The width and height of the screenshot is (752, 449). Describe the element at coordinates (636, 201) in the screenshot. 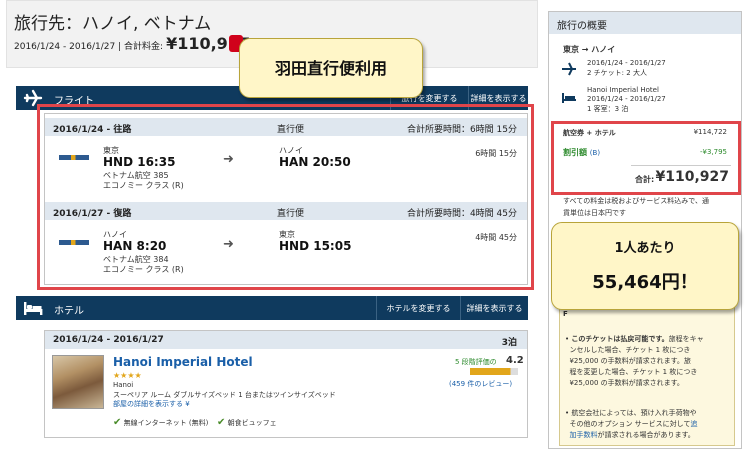

I see `tax-note-1: すべての料金は税およびサービス料込みで、通` at that location.